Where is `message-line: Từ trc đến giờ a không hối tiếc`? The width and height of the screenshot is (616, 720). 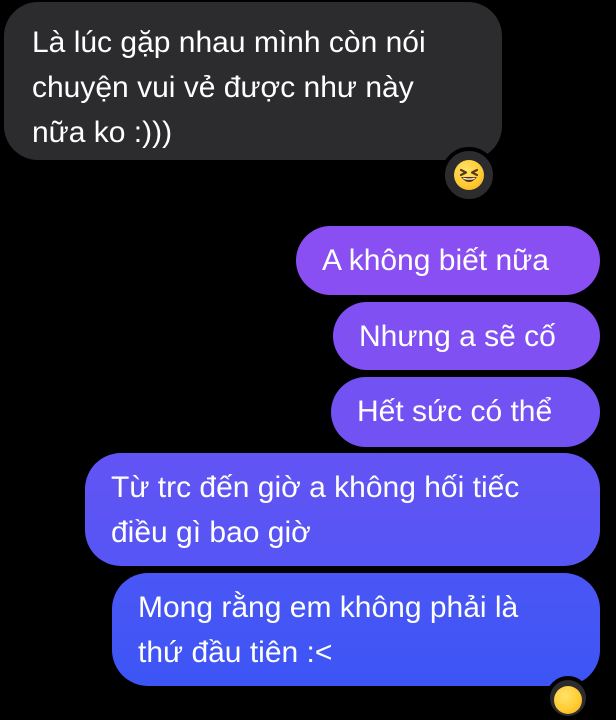
message-line: Từ trc đến giờ a không hối tiếc is located at coordinates (315, 487).